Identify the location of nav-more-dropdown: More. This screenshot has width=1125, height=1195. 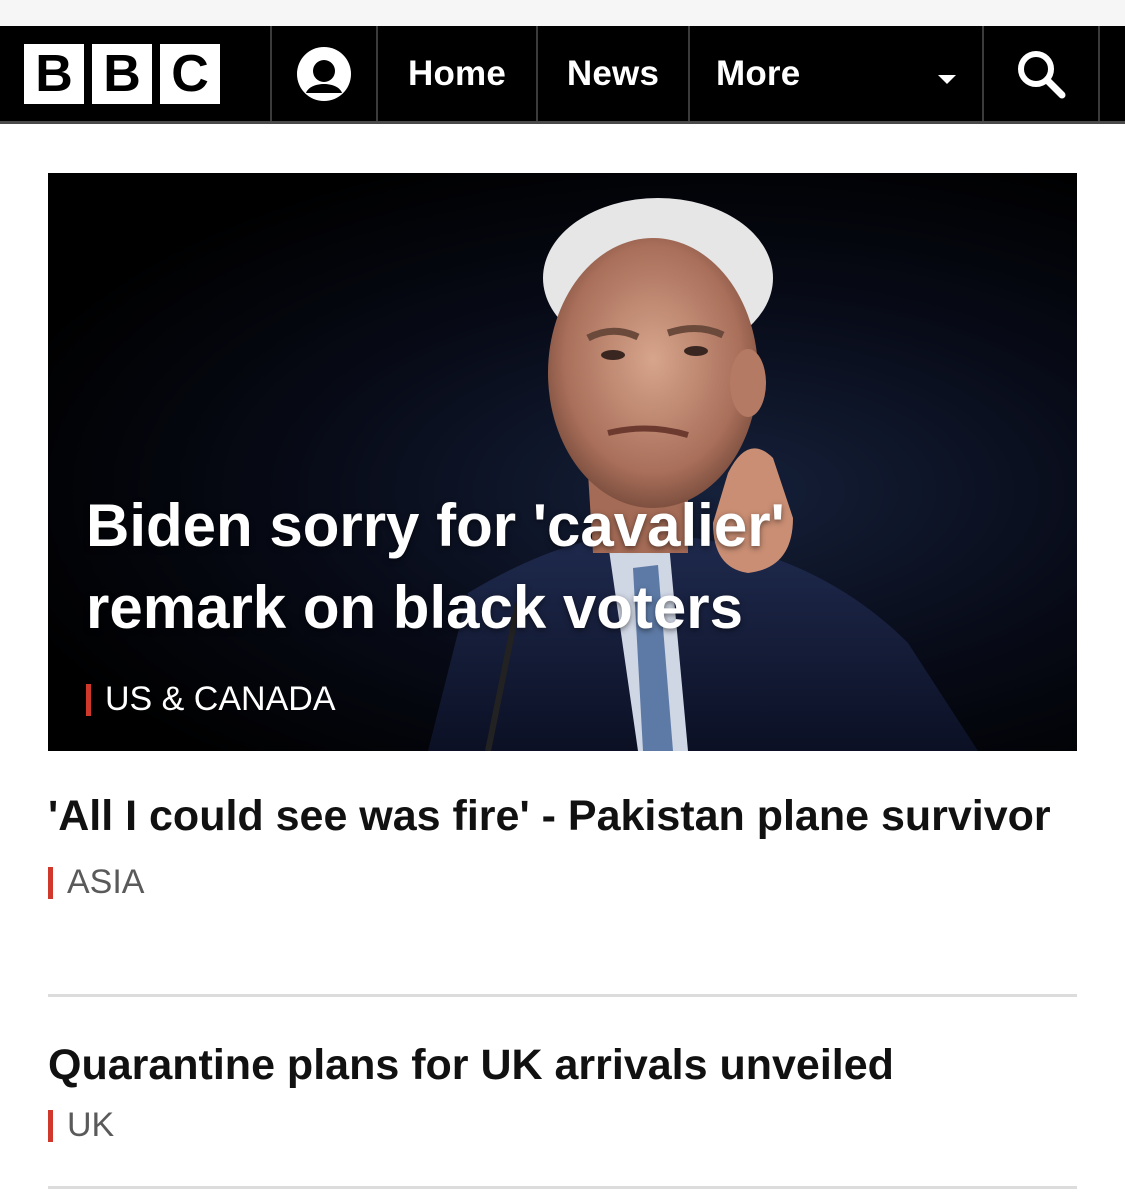
(837, 73).